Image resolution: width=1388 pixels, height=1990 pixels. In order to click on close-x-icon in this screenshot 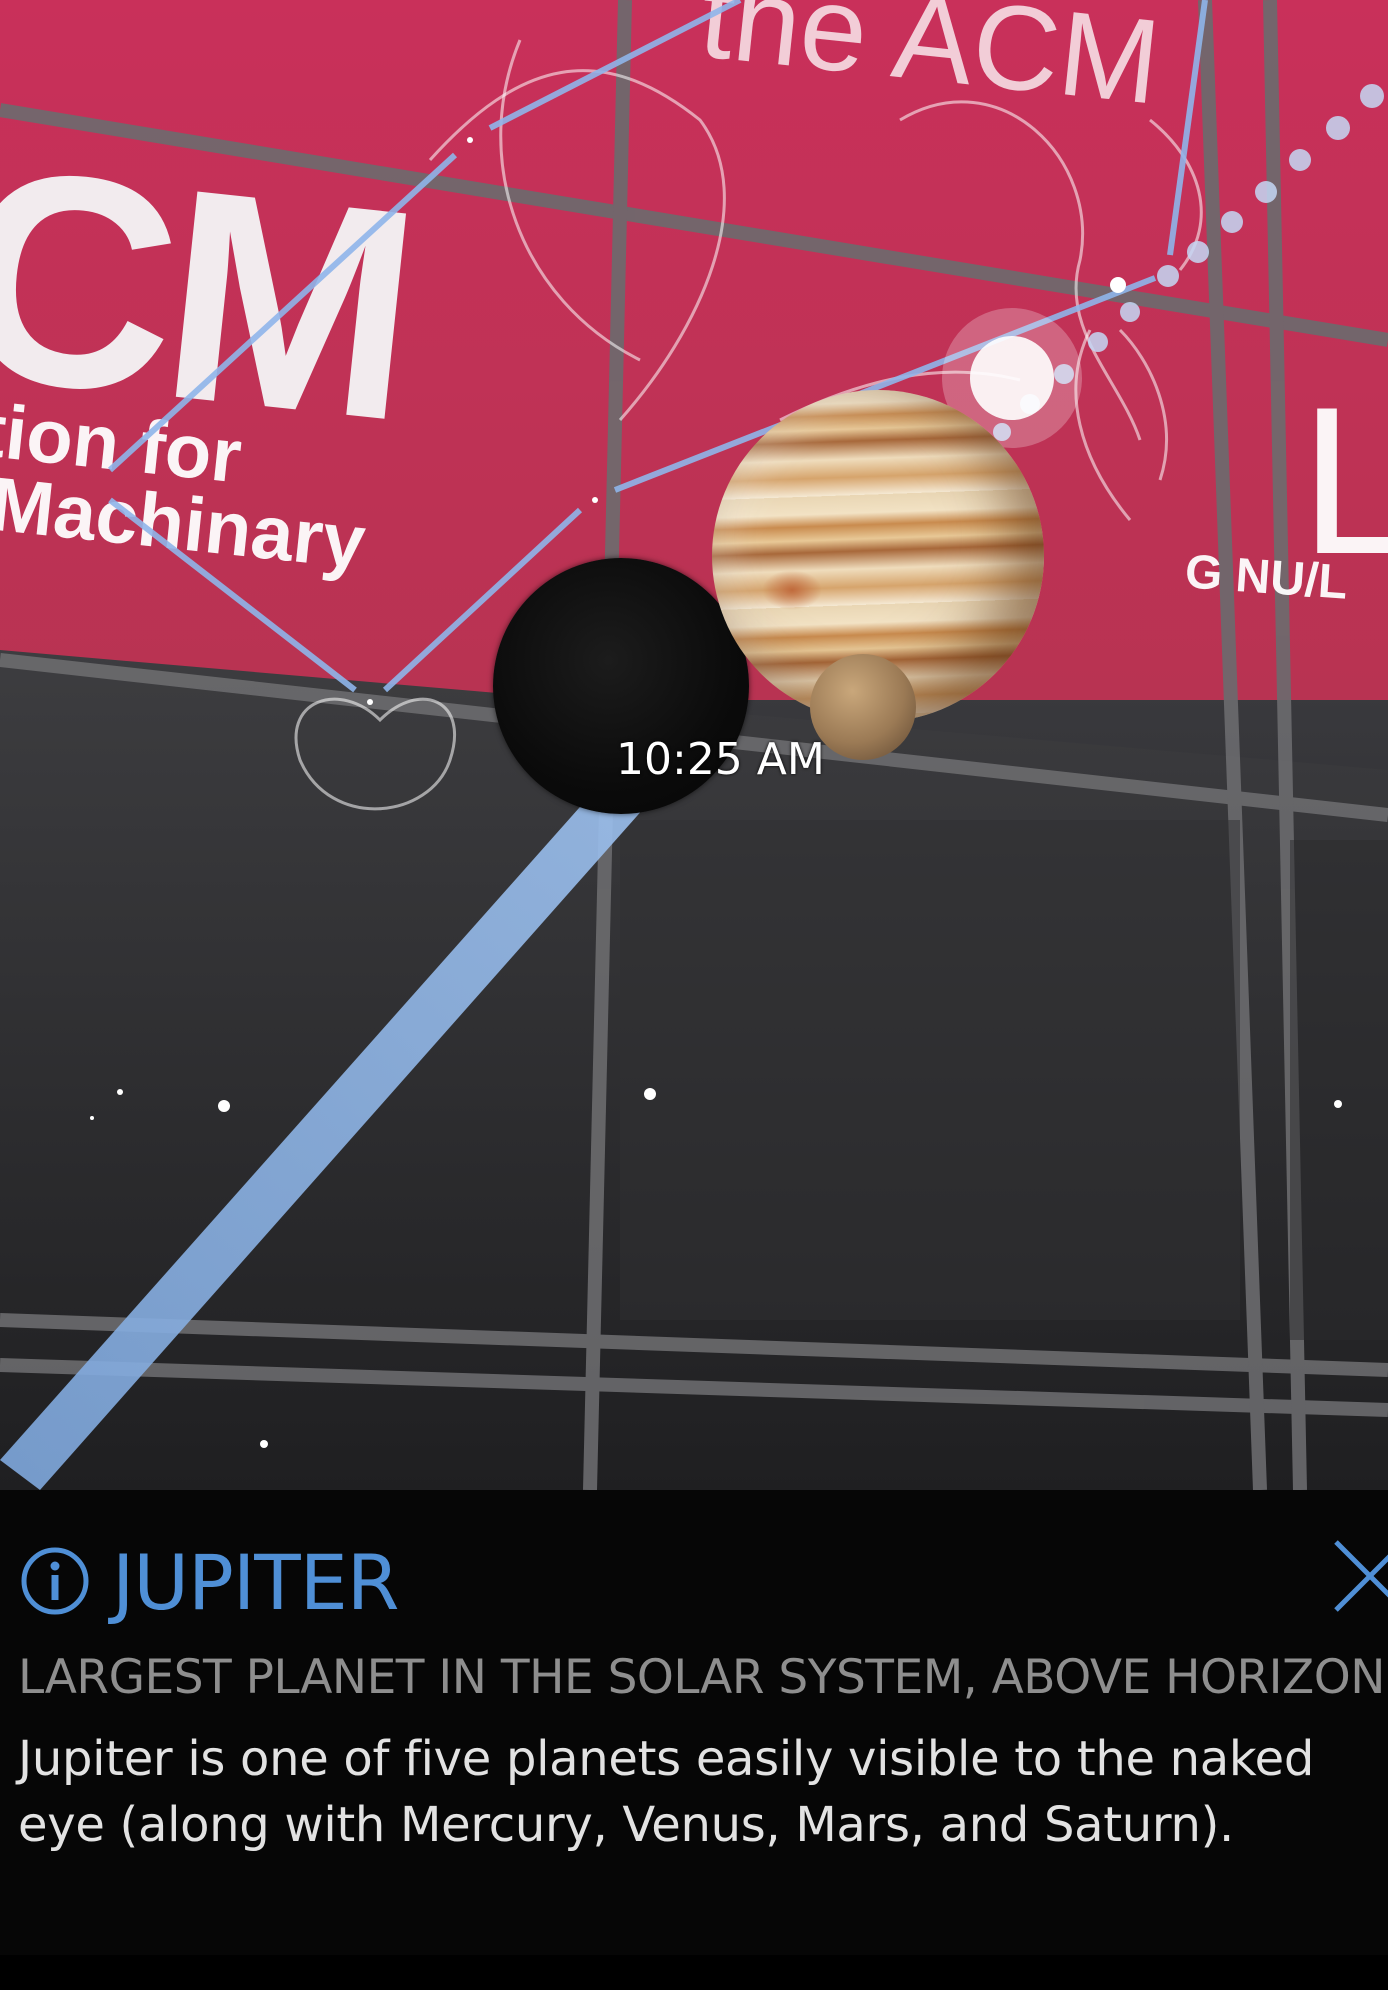, I will do `click(1361, 1576)`.